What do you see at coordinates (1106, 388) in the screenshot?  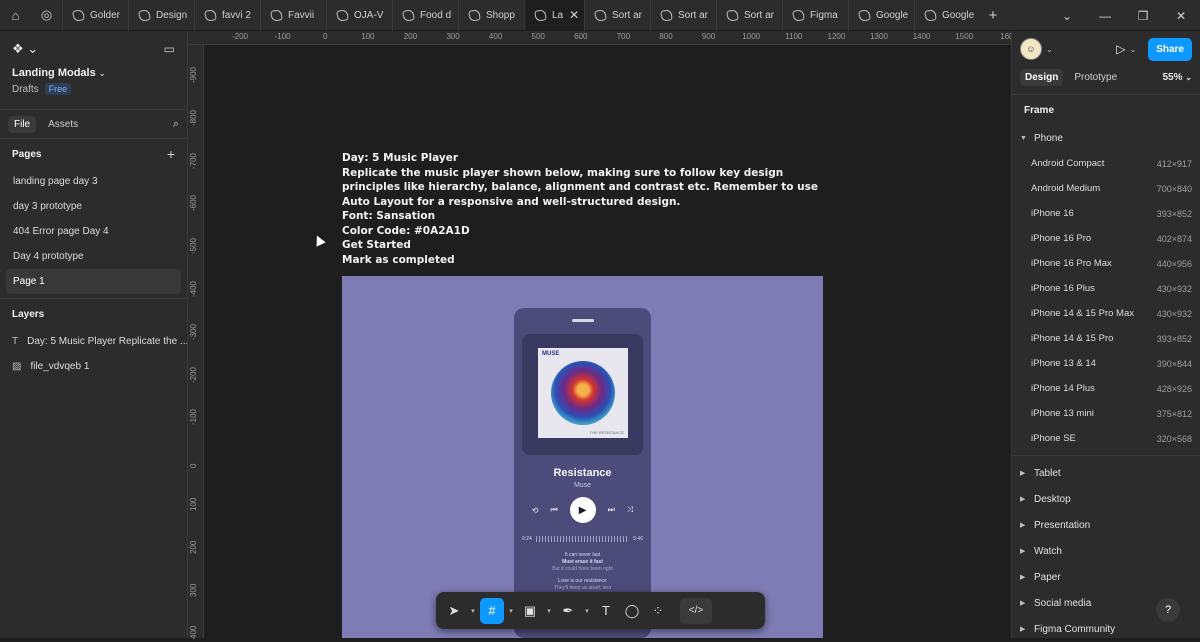 I see `frame-preset: iPhone 14 Plus 428×926` at bounding box center [1106, 388].